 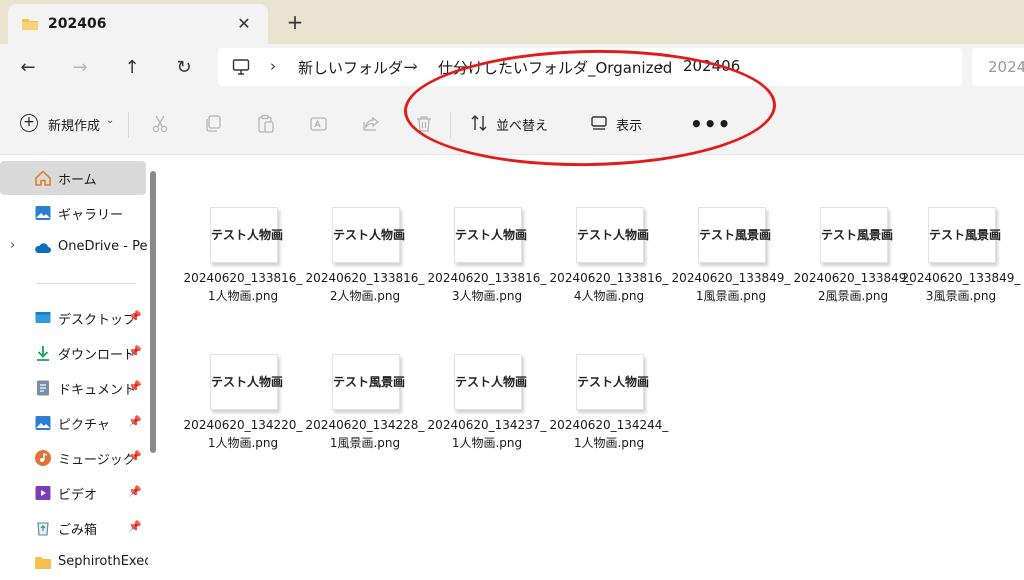 I want to click on tab-202406: 202406 ✕, so click(x=138, y=24).